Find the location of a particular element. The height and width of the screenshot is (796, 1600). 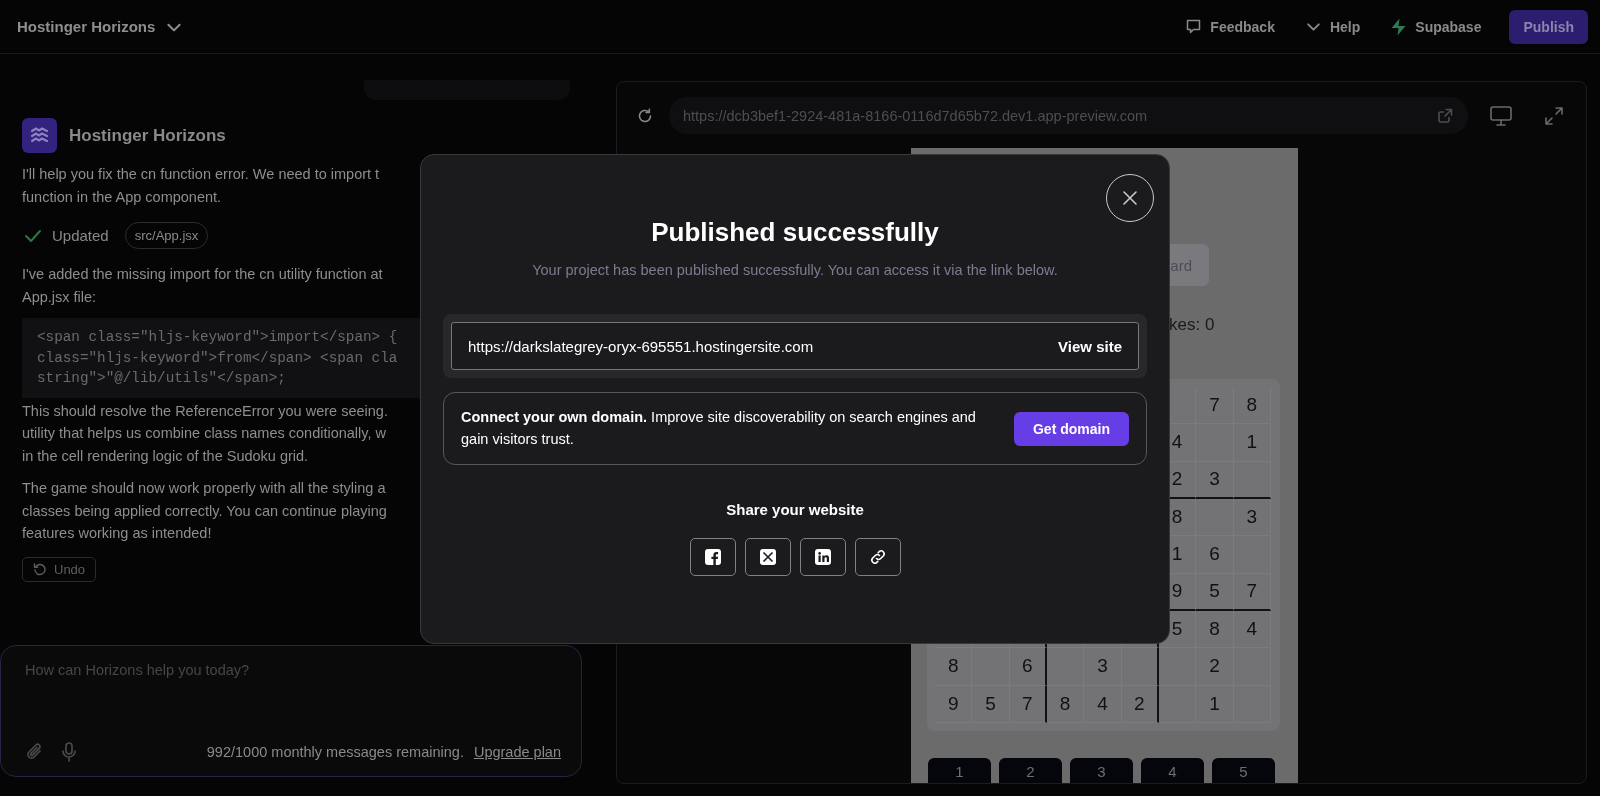

message-text: I've added the missing import for the cn utility function at App.jsx file: is located at coordinates (202, 286).